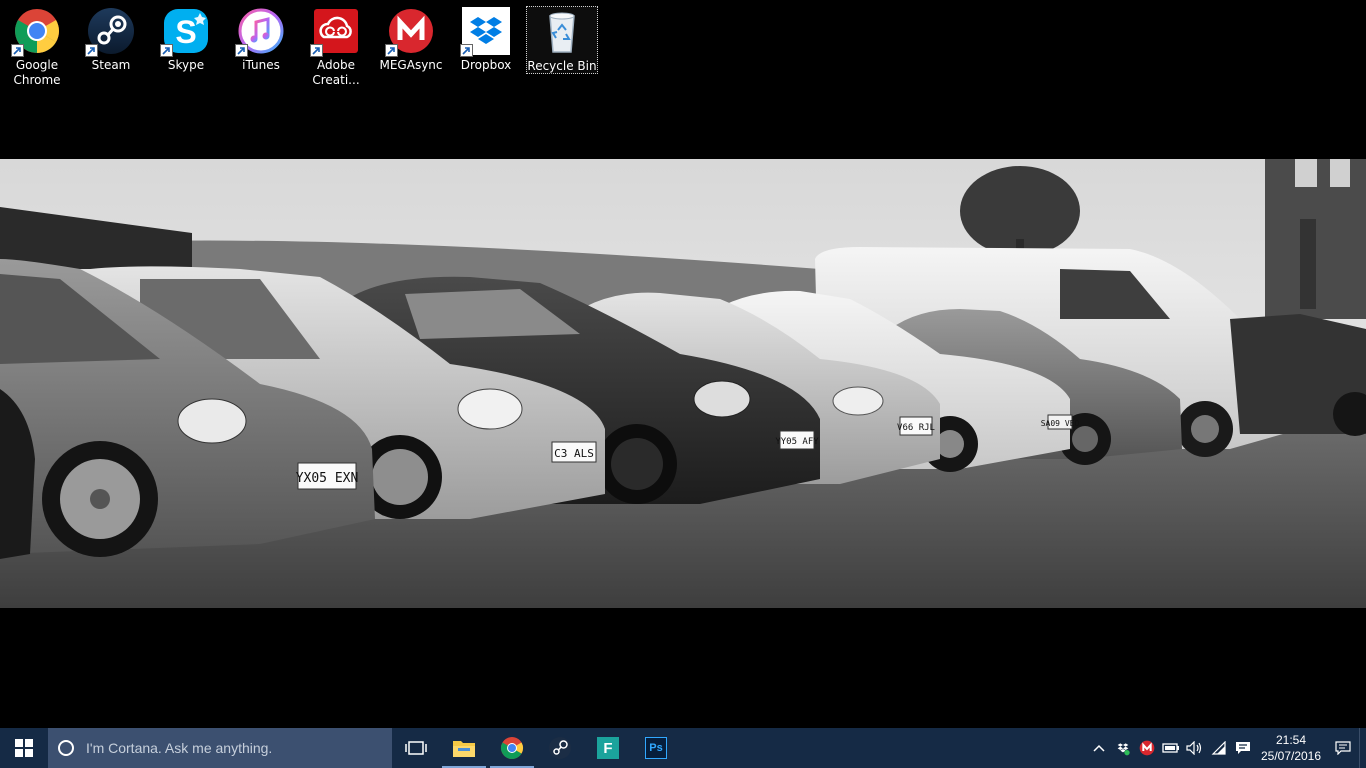  I want to click on battery-icon, so click(1170, 748).